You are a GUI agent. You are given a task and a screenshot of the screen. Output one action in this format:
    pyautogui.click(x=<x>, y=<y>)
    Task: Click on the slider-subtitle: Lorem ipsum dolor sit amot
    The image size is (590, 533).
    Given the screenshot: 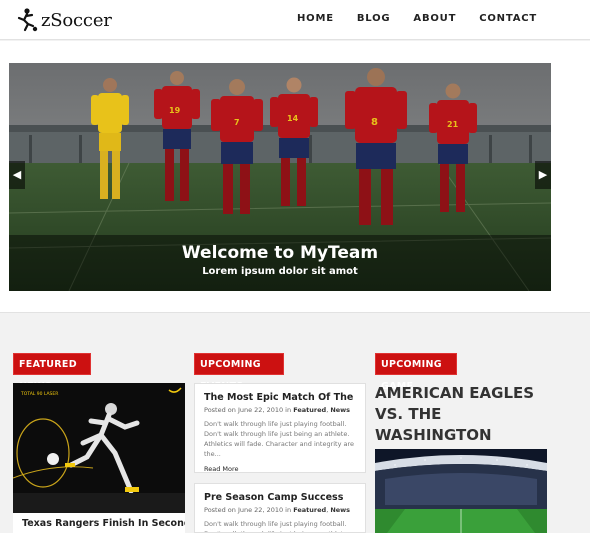 What is the action you would take?
    pyautogui.click(x=280, y=271)
    